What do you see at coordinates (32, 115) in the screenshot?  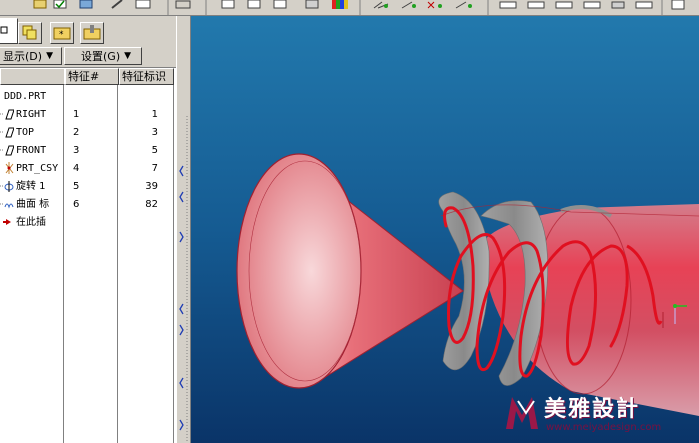 I see `tree-item-right: RIGHT` at bounding box center [32, 115].